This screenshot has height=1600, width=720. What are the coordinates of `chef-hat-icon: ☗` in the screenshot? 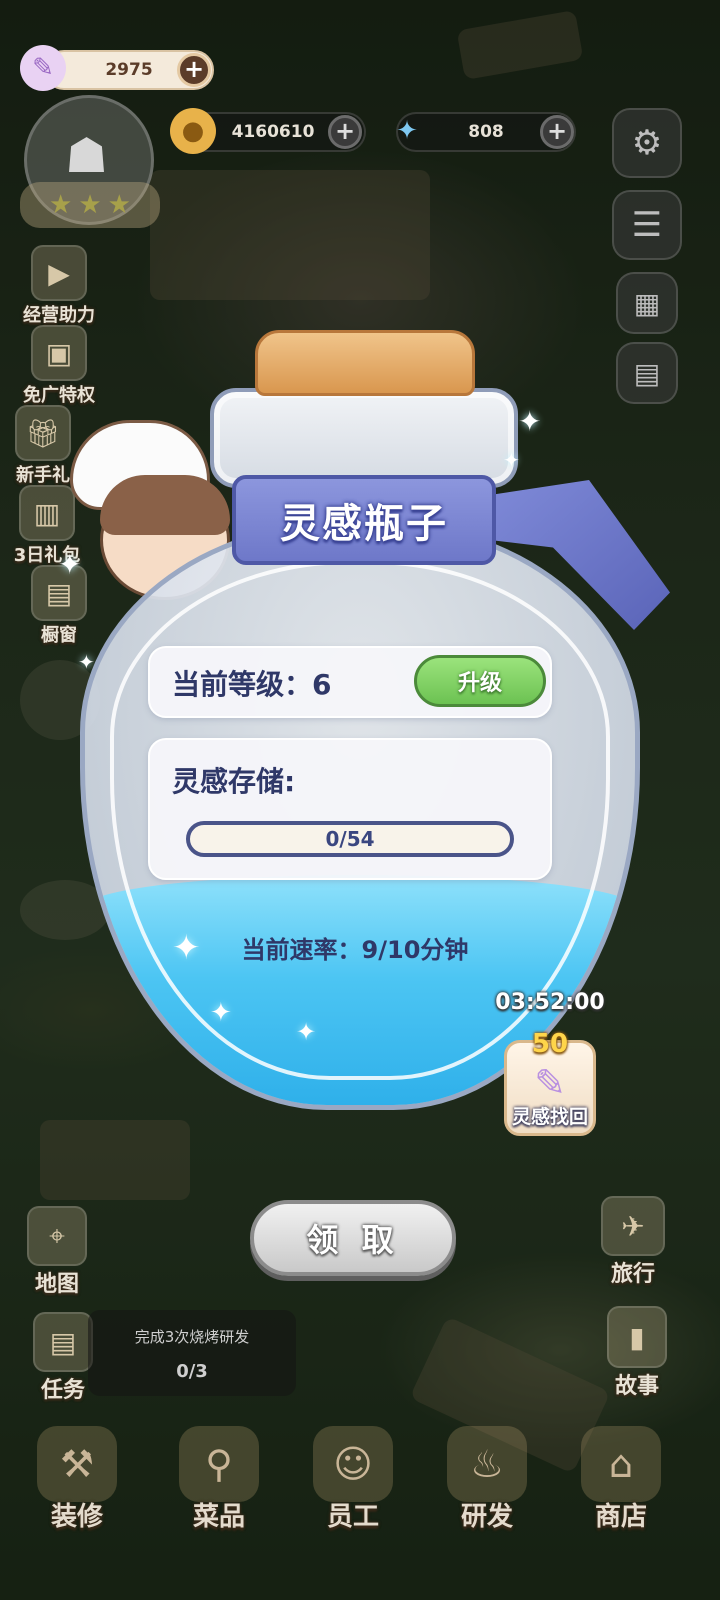 It's located at (87, 156).